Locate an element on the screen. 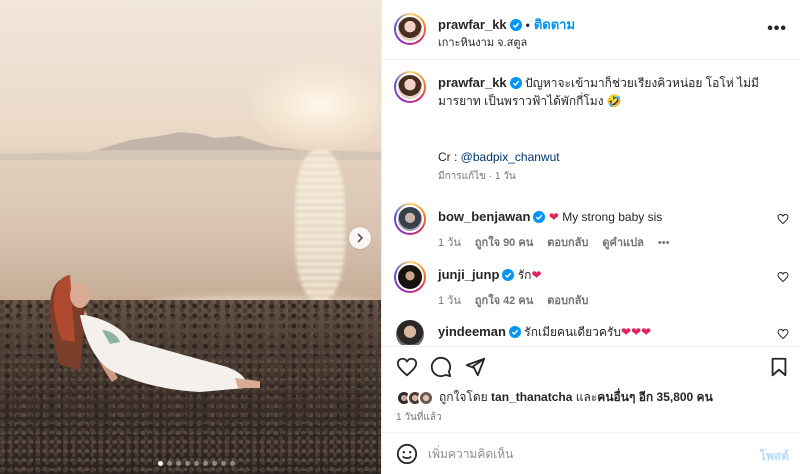  comment-input is located at coordinates (583, 454).